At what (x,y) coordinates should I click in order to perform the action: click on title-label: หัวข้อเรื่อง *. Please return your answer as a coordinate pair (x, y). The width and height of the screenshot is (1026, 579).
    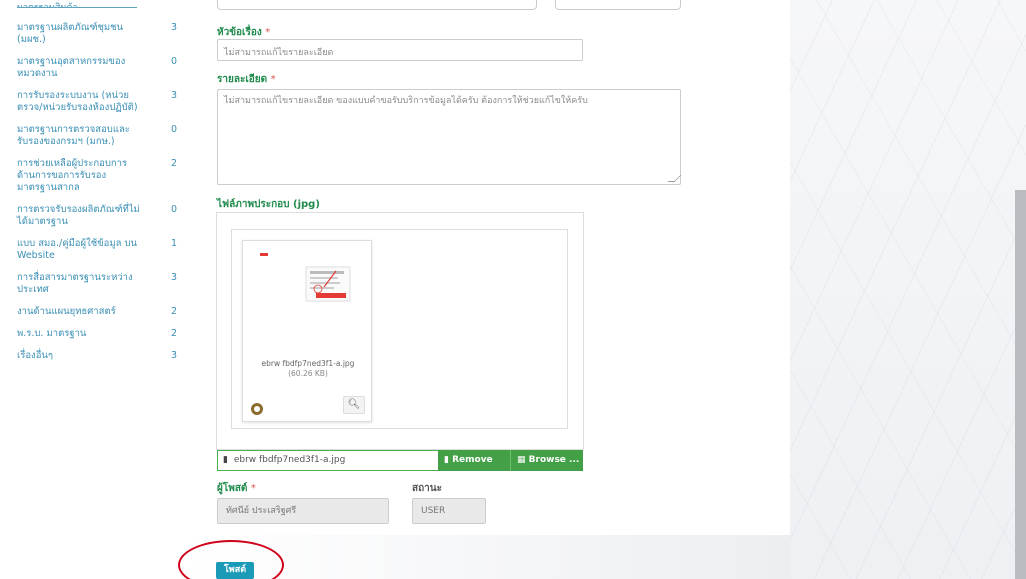
    Looking at the image, I should click on (243, 32).